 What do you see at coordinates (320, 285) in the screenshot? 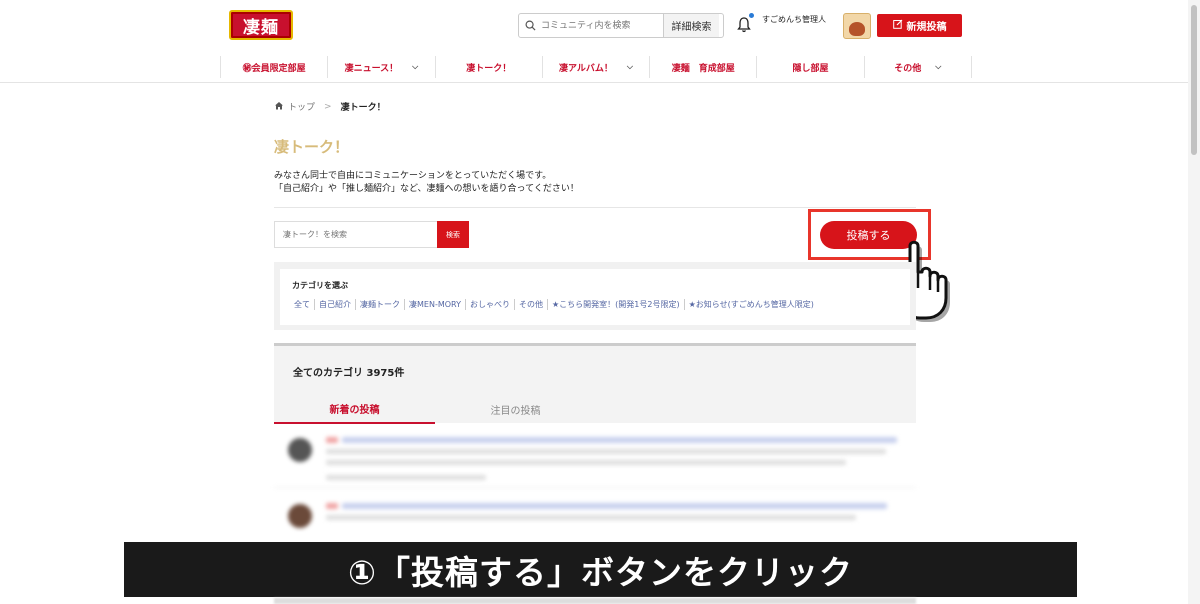
I see `category-heading: カテゴリを選ぶ` at bounding box center [320, 285].